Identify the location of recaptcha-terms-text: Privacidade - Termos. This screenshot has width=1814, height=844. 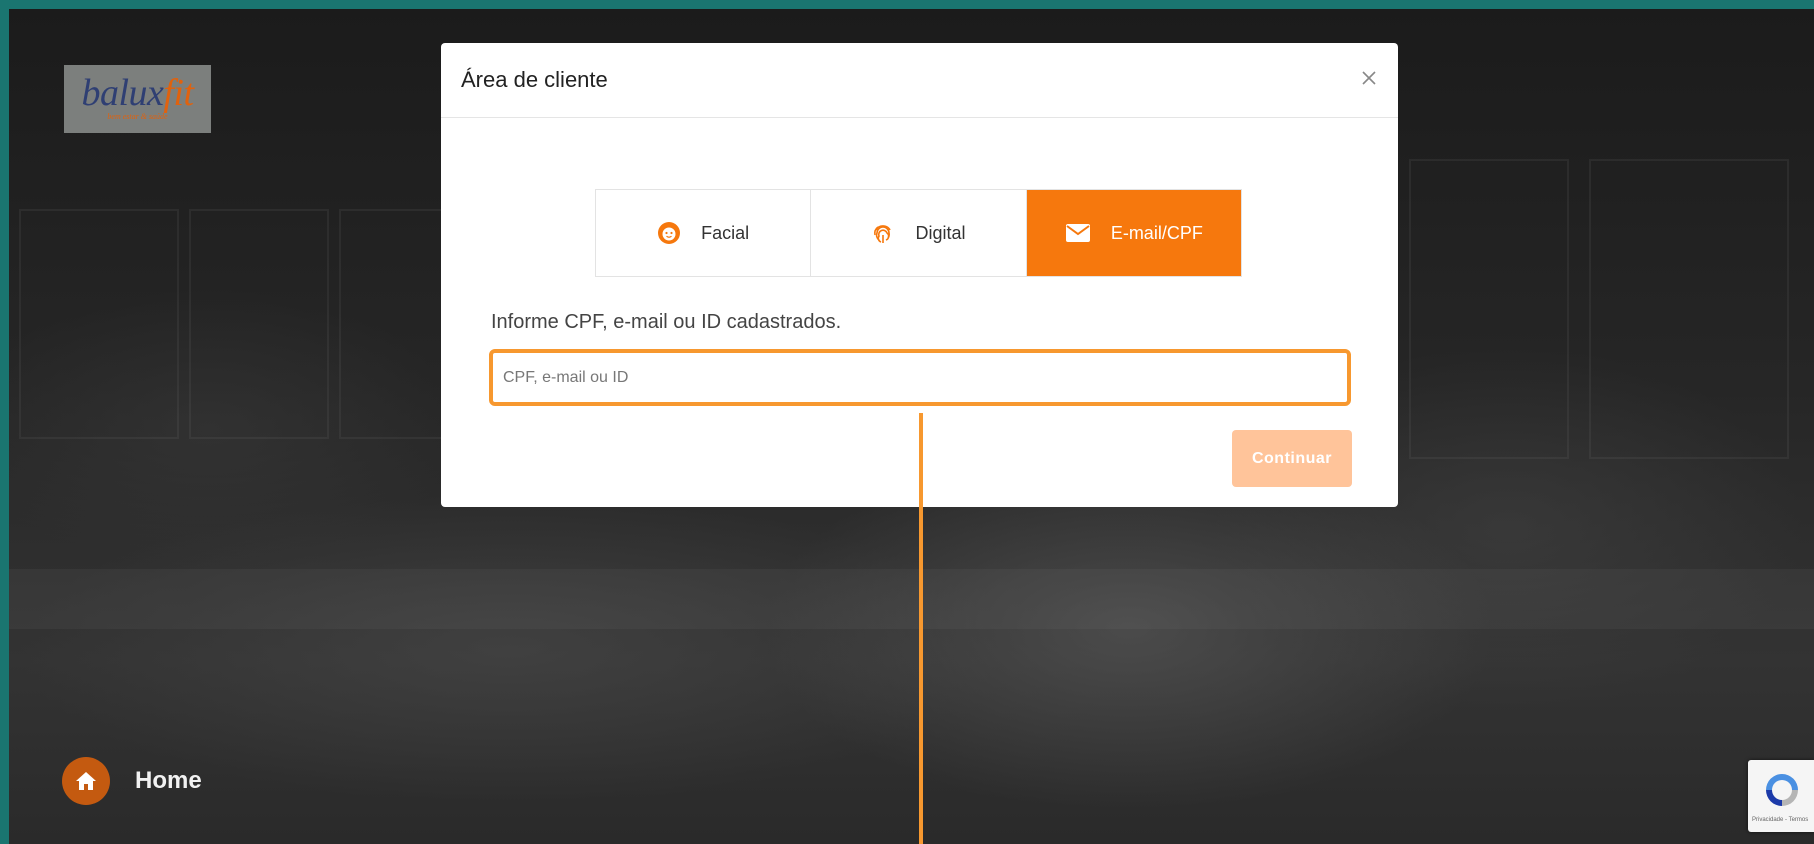
(1780, 820).